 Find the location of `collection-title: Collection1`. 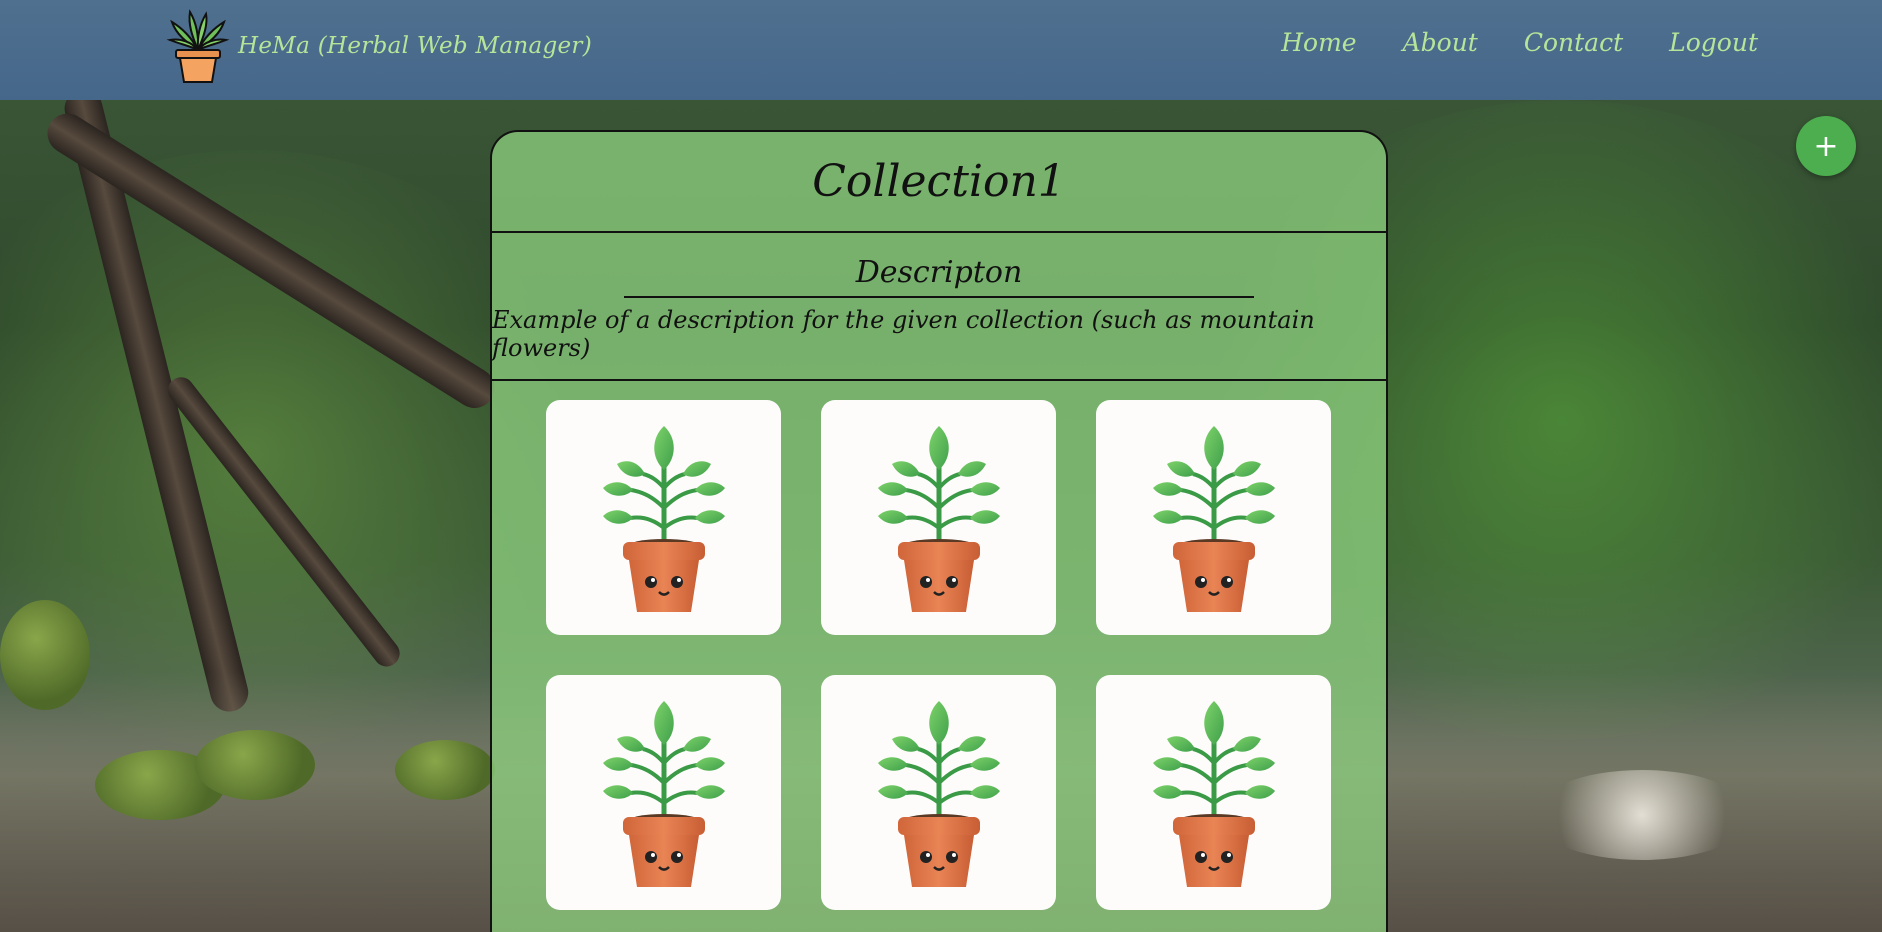

collection-title: Collection1 is located at coordinates (939, 182).